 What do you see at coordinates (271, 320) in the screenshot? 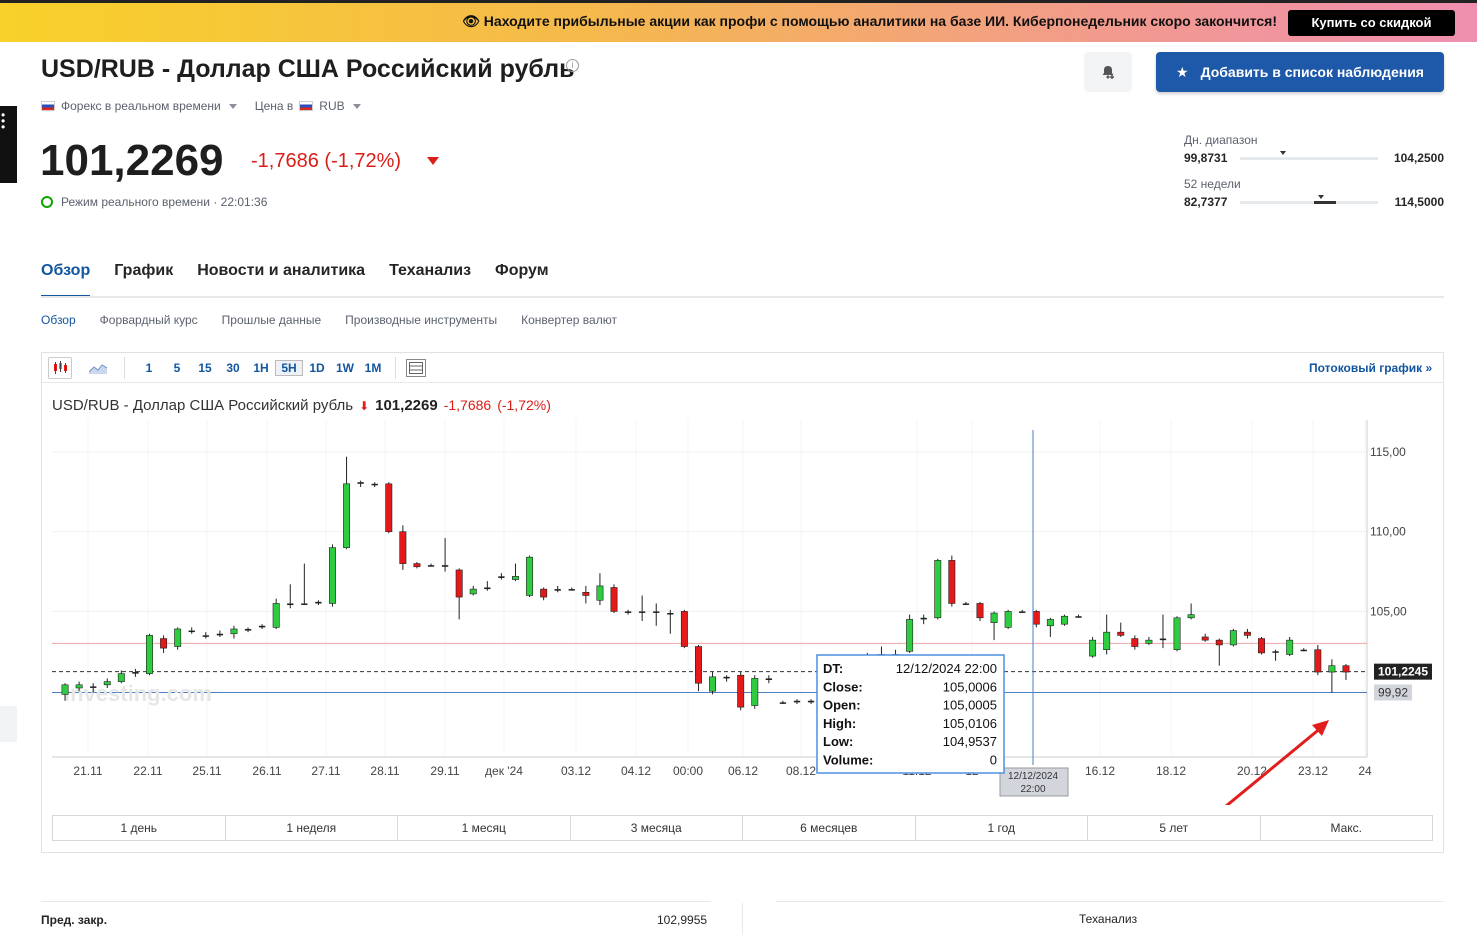
I see `subtab-history: Прошлые данные` at bounding box center [271, 320].